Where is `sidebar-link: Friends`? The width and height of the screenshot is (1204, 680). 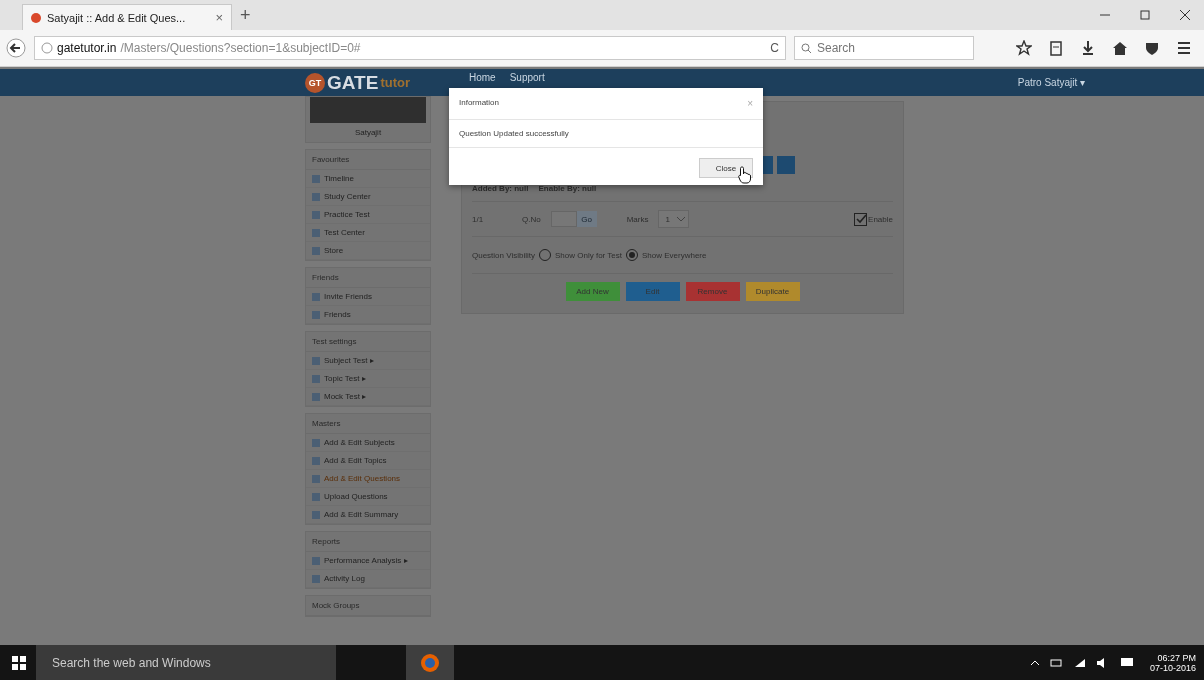
sidebar-link: Friends is located at coordinates (337, 314).